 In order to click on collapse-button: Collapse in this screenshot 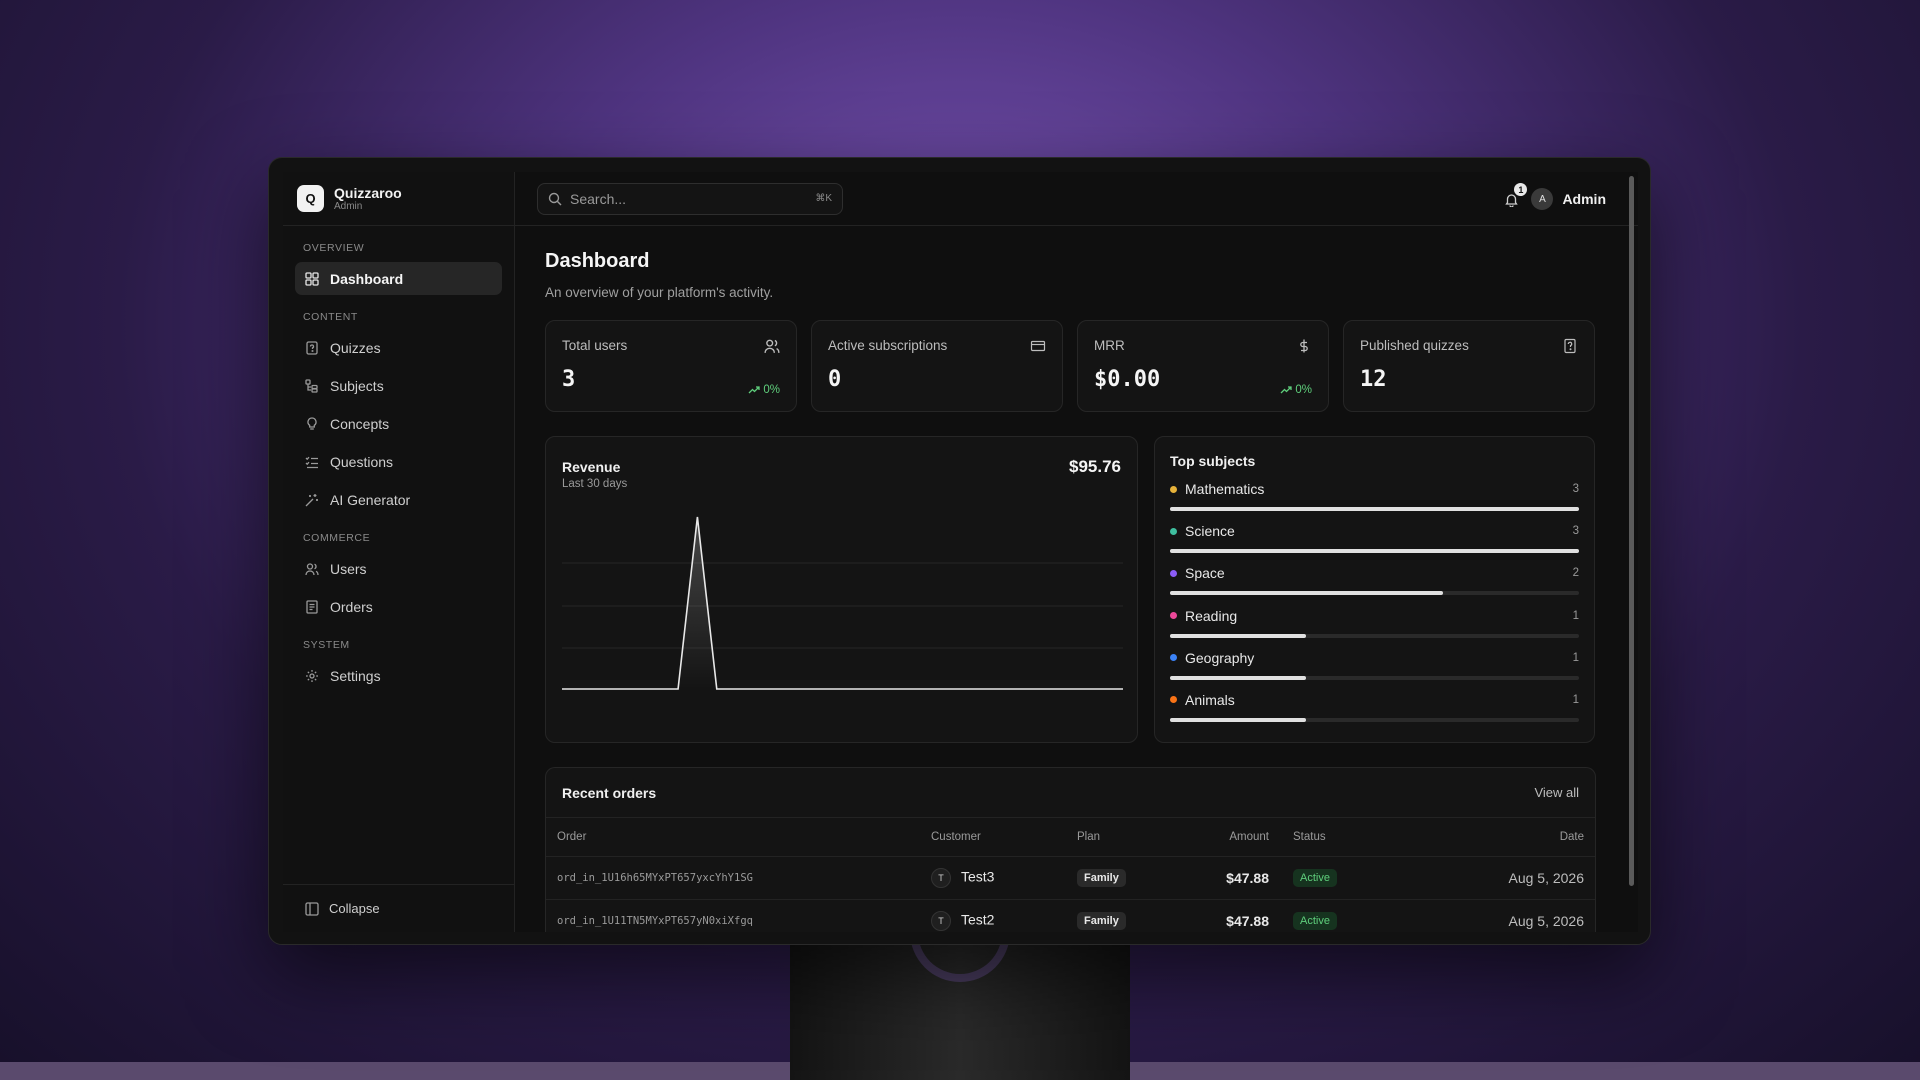, I will do `click(398, 908)`.